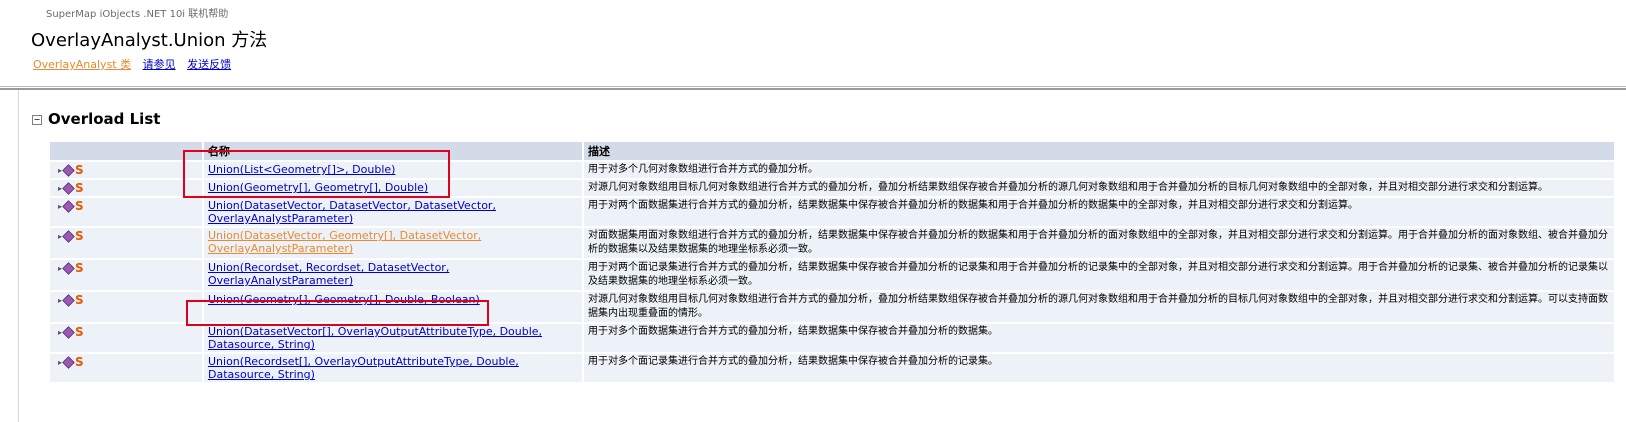  What do you see at coordinates (159, 64) in the screenshot?
I see `link-see-also: 请参见` at bounding box center [159, 64].